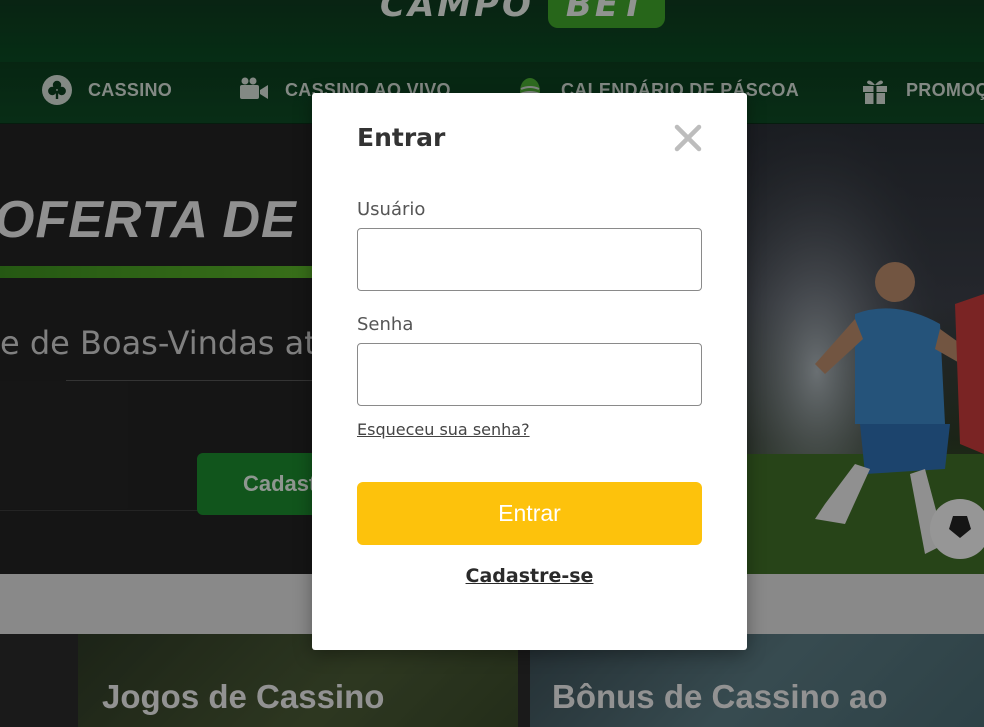 The height and width of the screenshot is (727, 984). I want to click on password-label: Senha, so click(385, 324).